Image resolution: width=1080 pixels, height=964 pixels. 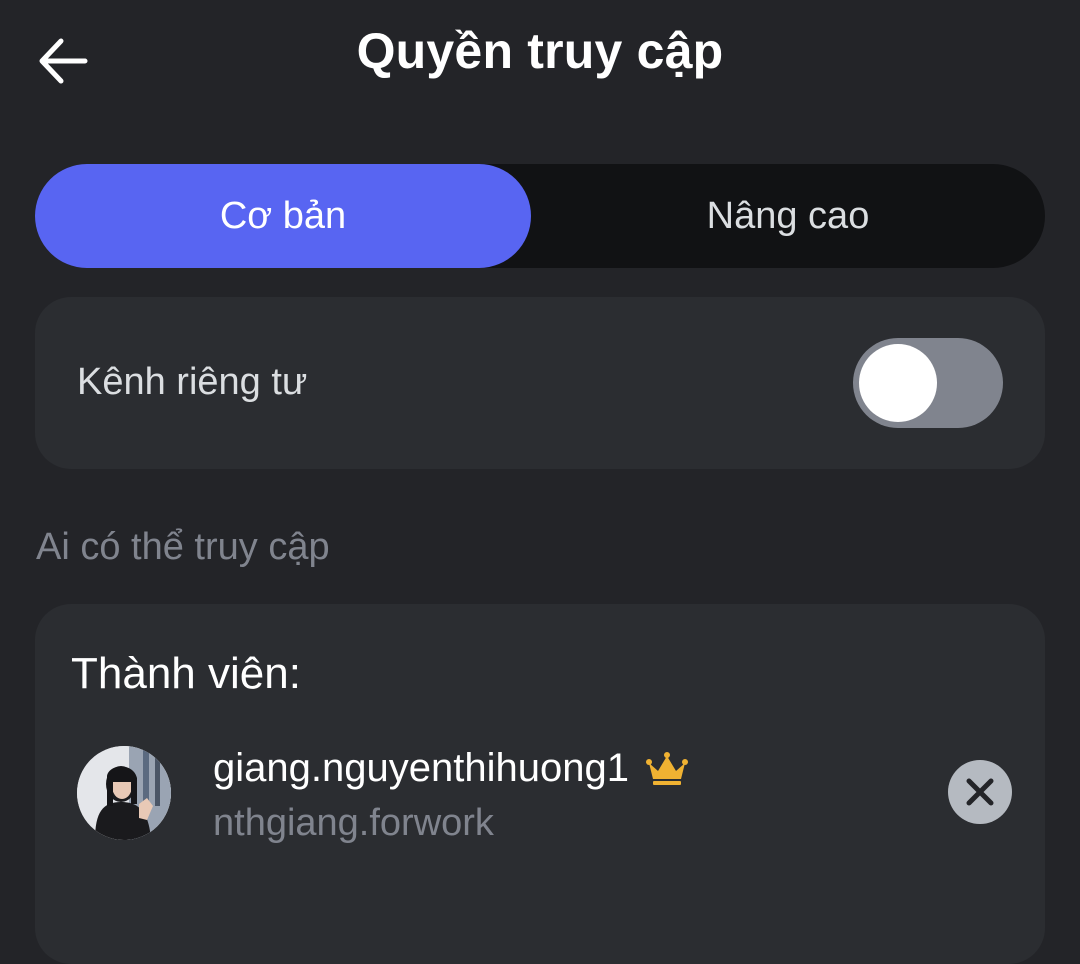 What do you see at coordinates (186, 673) in the screenshot?
I see `members-title: Thành viên:` at bounding box center [186, 673].